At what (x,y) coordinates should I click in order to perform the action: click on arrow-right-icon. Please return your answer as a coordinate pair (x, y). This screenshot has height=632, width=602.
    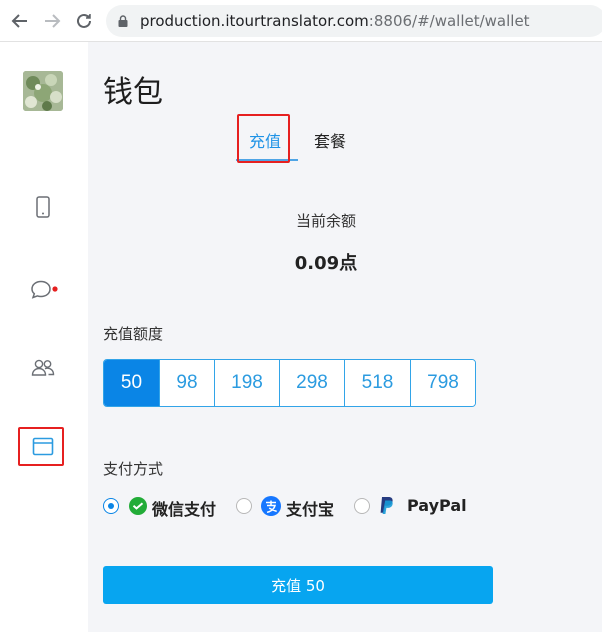
    Looking at the image, I should click on (52, 21).